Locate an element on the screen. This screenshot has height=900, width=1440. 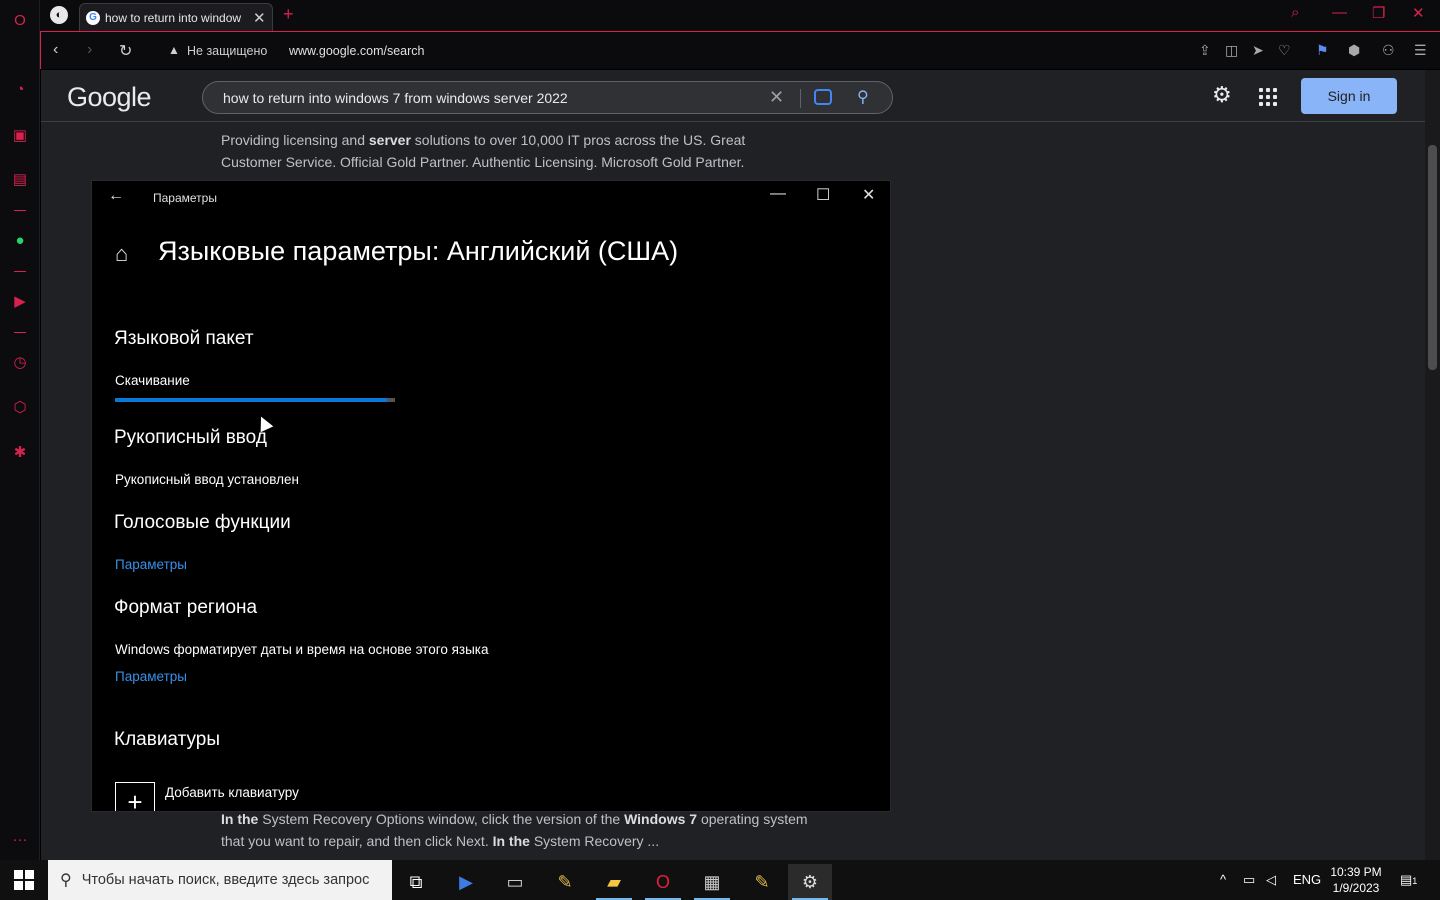
shopping-icon: ▣ is located at coordinates (20, 135).